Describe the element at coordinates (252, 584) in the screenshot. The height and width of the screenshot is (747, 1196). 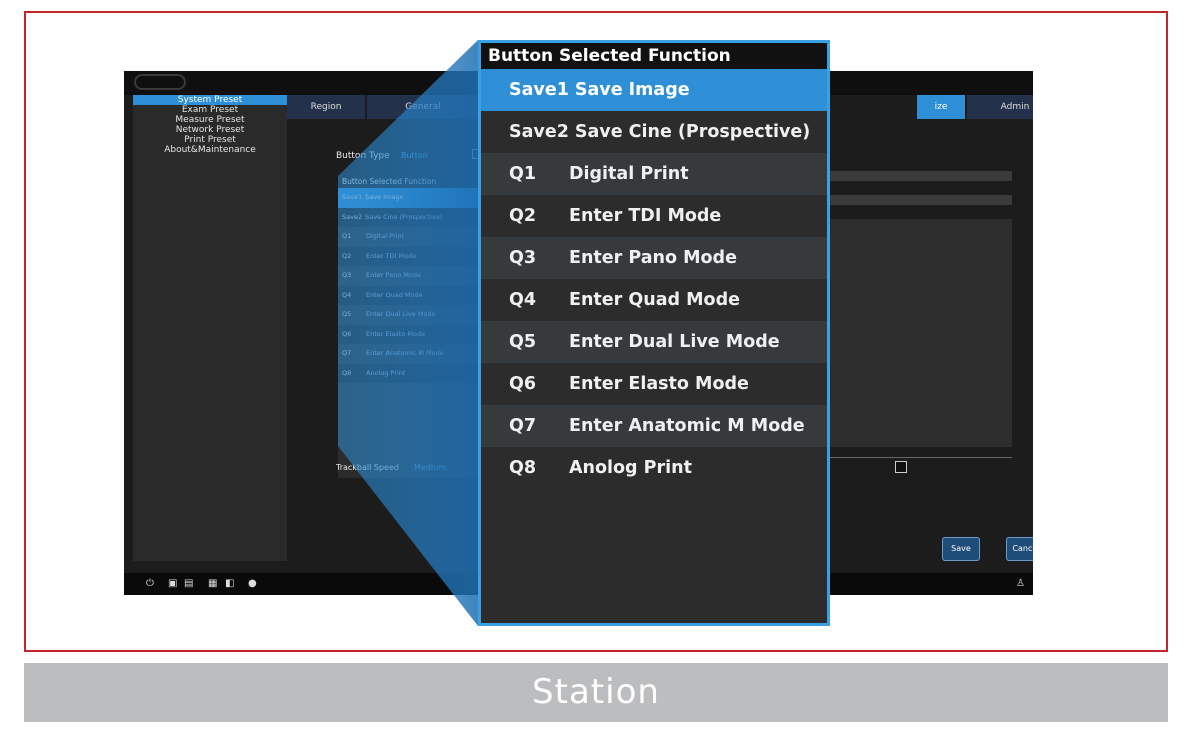
I see `circle-icon: ●` at that location.